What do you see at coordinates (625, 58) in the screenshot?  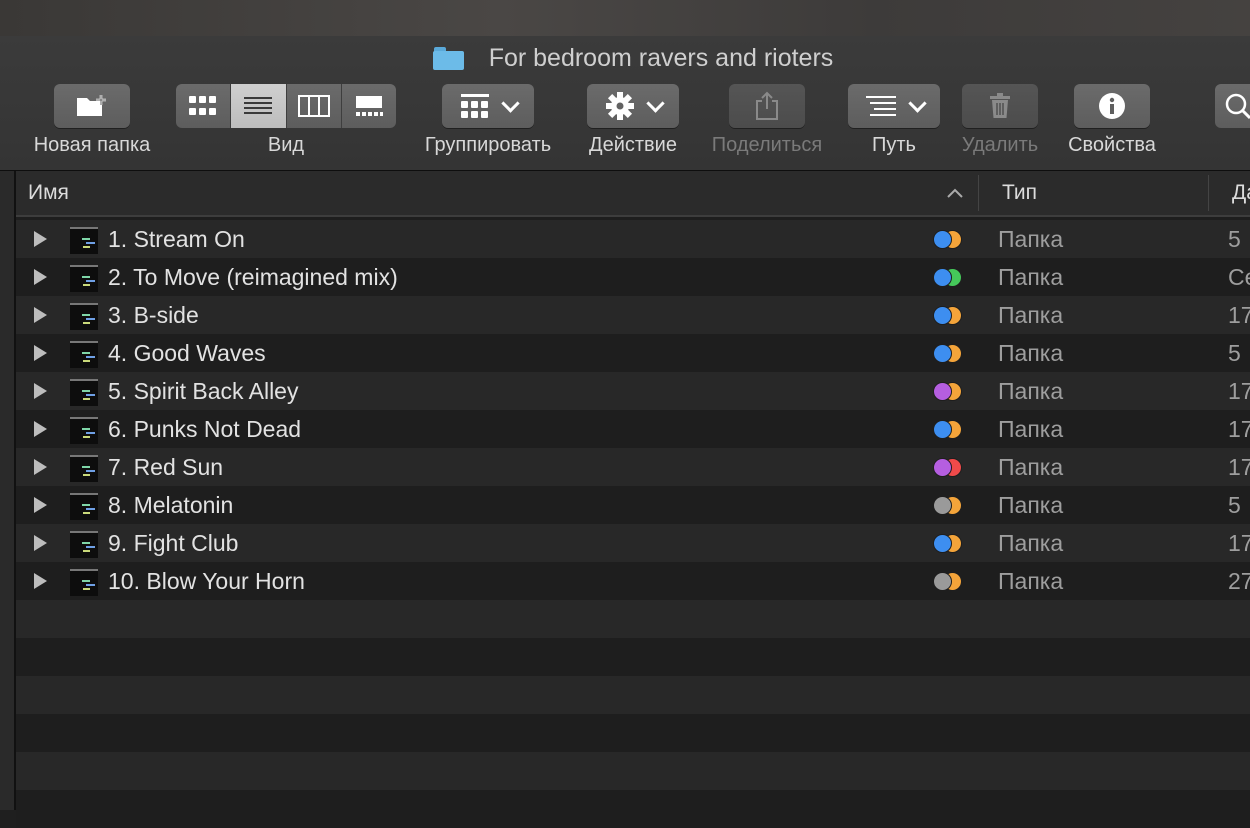 I see `window-title: For bedroom ravers and rioters` at bounding box center [625, 58].